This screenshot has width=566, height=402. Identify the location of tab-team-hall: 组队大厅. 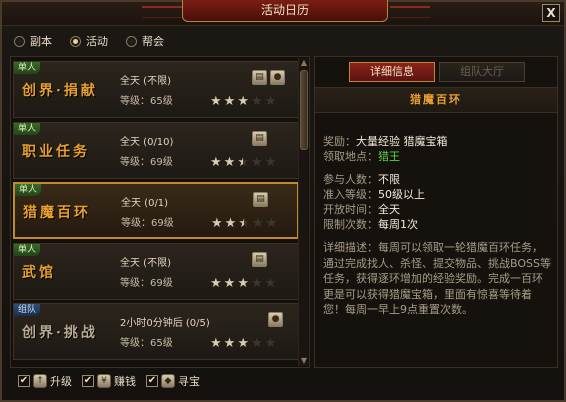
(482, 72).